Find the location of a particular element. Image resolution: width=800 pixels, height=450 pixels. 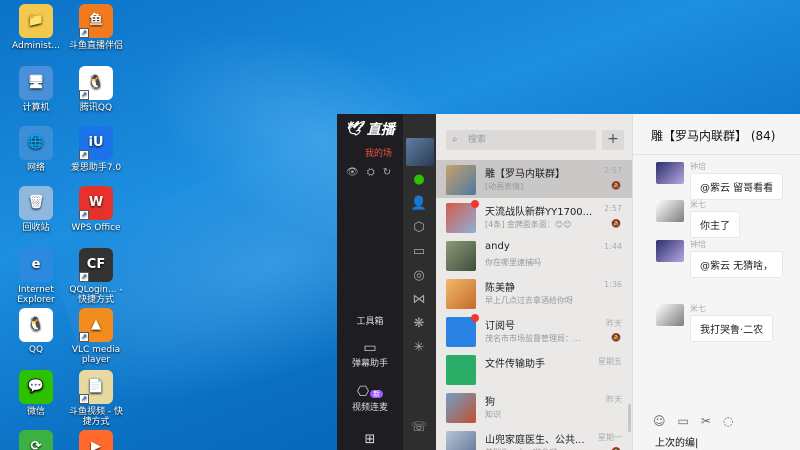

add-chat-button: + is located at coordinates (613, 140).